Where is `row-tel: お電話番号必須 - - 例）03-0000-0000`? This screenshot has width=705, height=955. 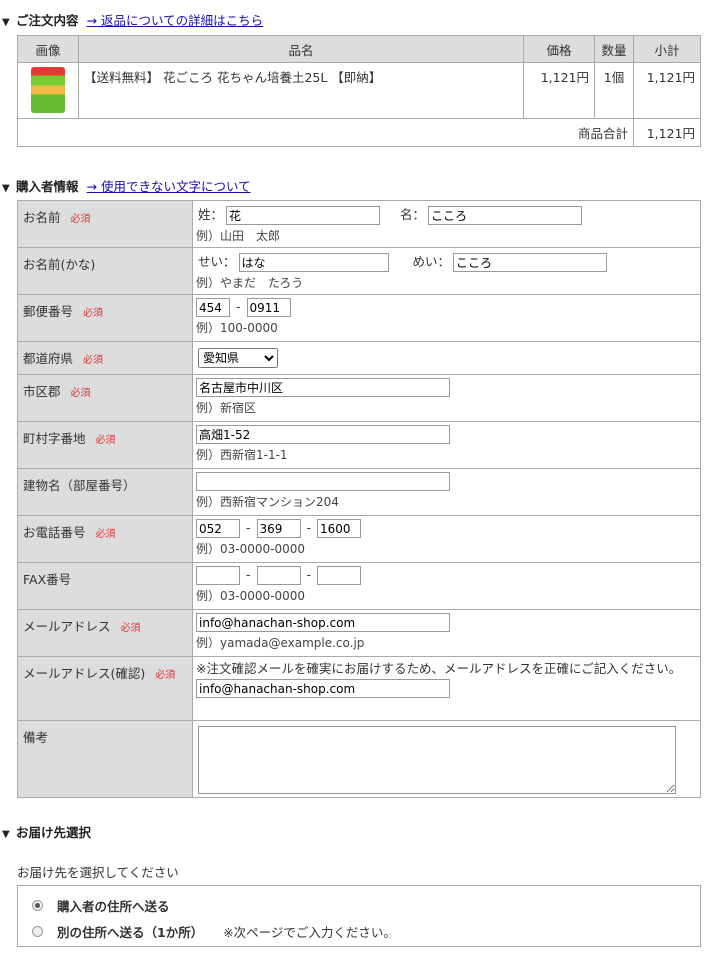
row-tel: お電話番号必須 - - 例）03-0000-0000 is located at coordinates (359, 539).